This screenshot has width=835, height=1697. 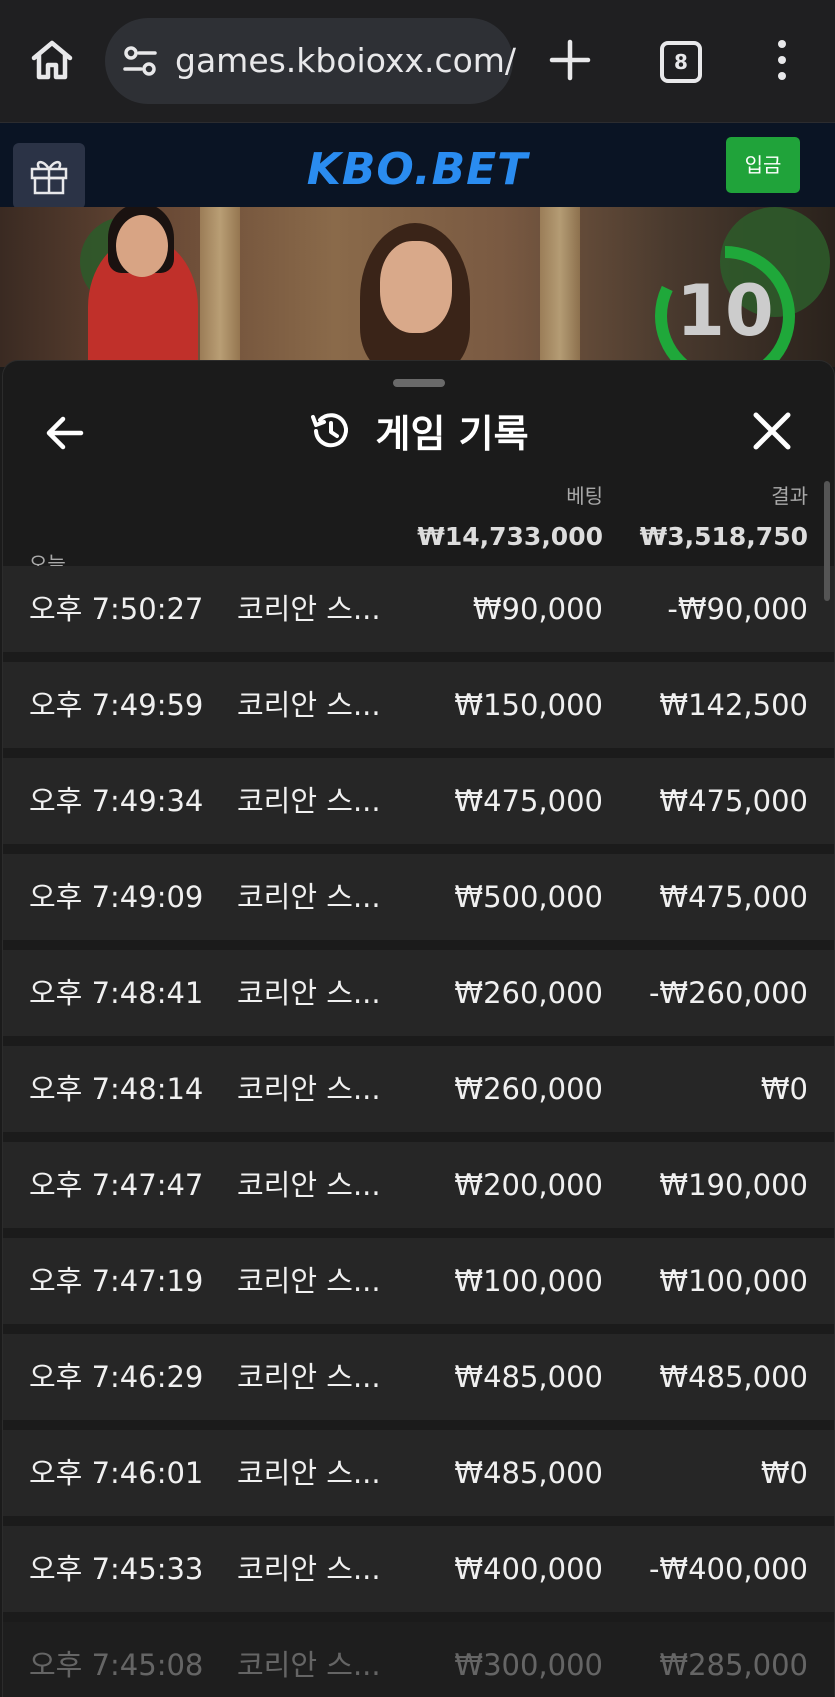 I want to click on row-result: ₩485,000, so click(x=733, y=1377).